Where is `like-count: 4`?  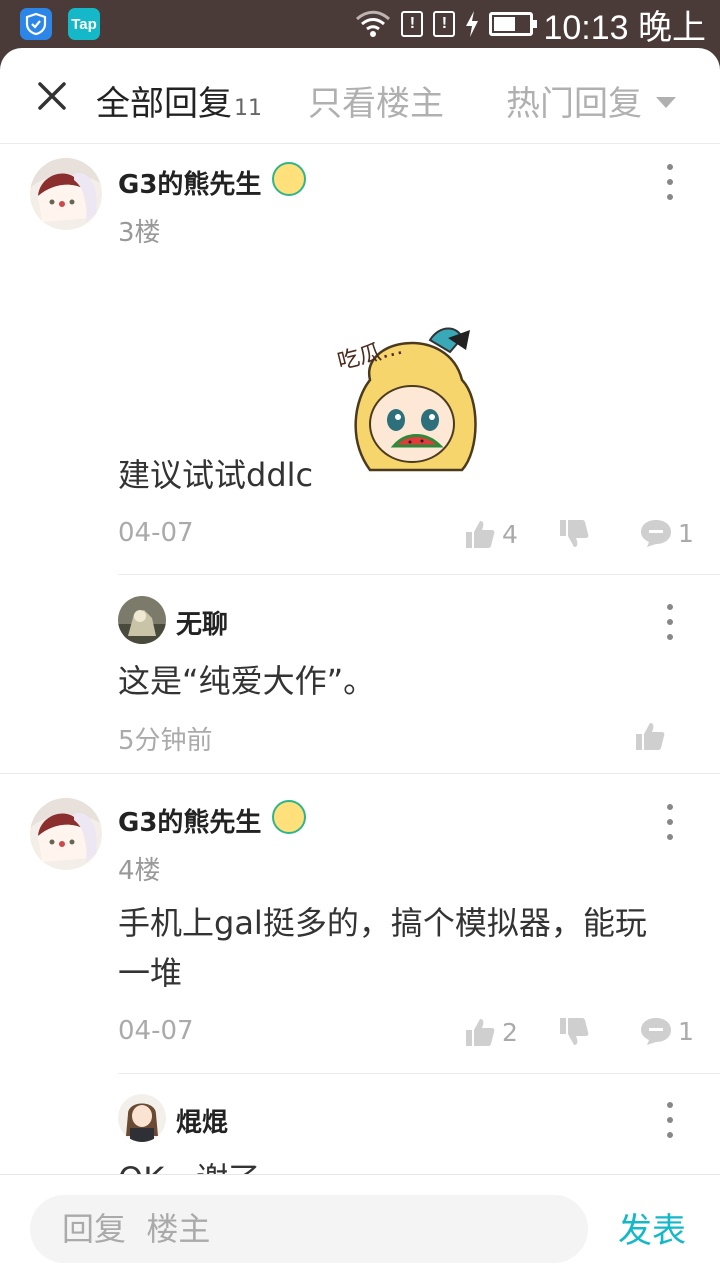 like-count: 4 is located at coordinates (510, 534).